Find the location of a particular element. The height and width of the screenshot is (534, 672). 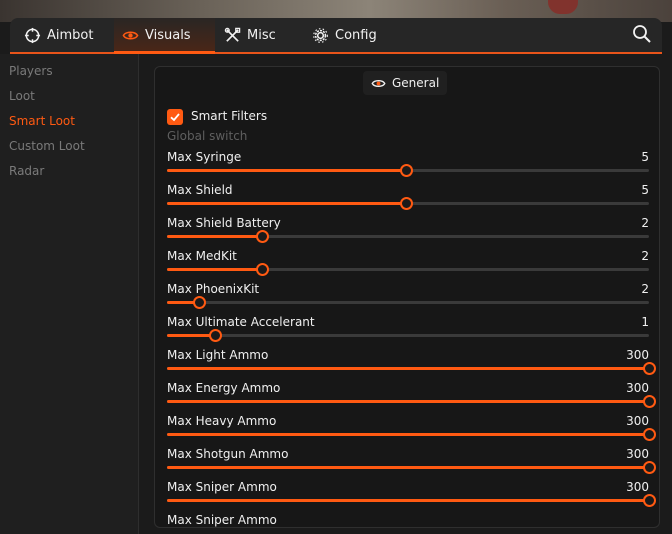

tab-label: Visuals is located at coordinates (168, 35).